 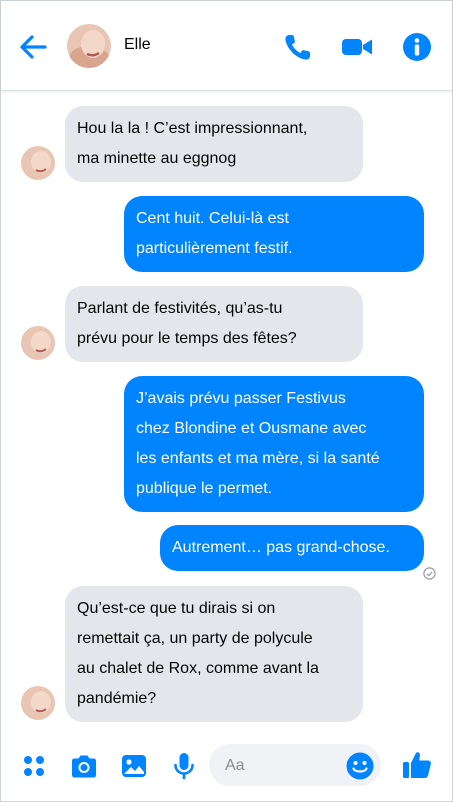 What do you see at coordinates (214, 248) in the screenshot?
I see `message-line: particulièrement festif.` at bounding box center [214, 248].